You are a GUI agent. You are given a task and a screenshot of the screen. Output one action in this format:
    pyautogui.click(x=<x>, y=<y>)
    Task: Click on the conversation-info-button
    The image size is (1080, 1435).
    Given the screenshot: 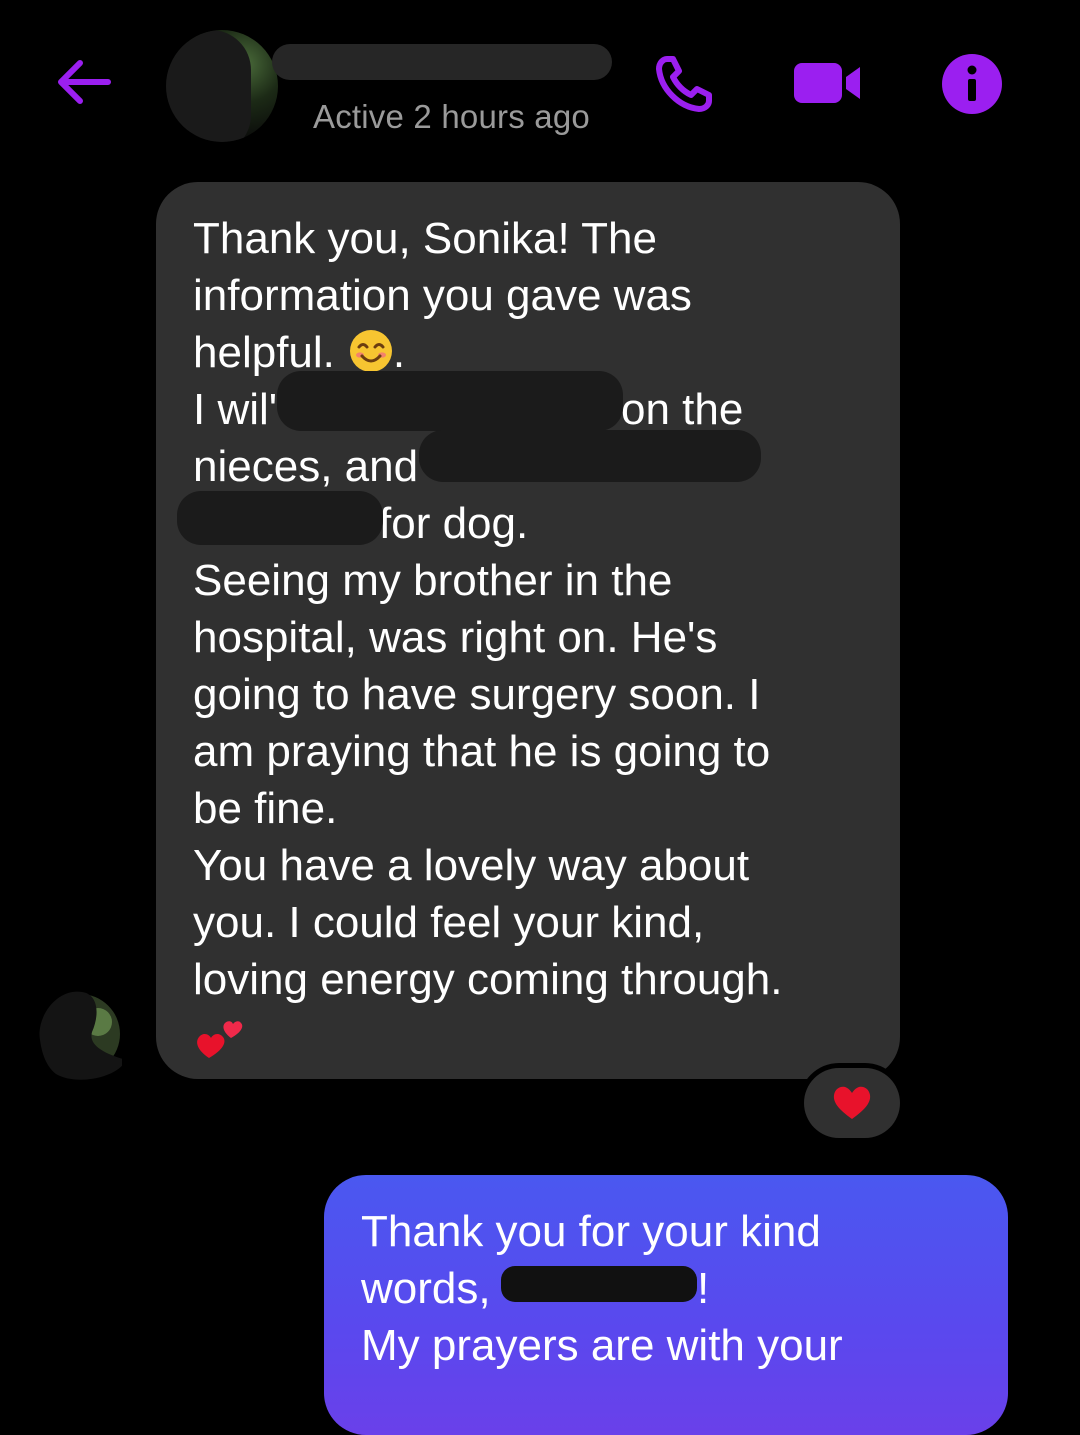 What is the action you would take?
    pyautogui.click(x=972, y=84)
    